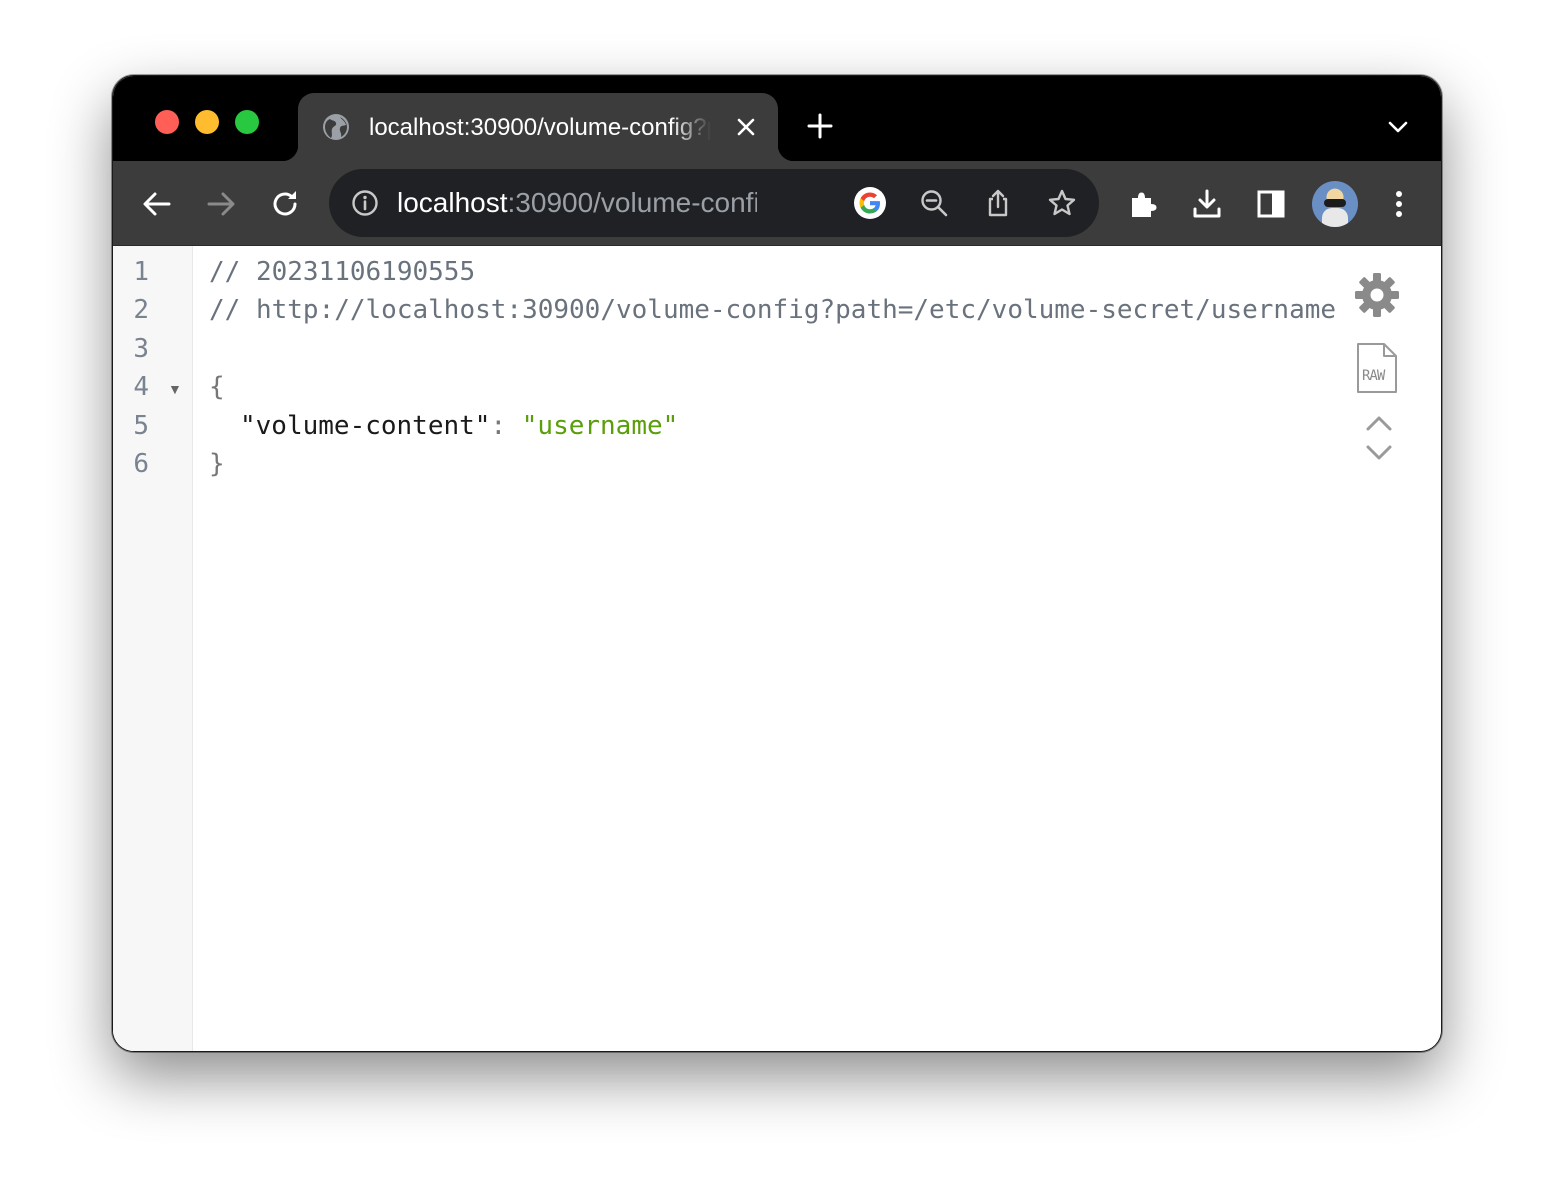  What do you see at coordinates (506, 426) in the screenshot?
I see `json-colon: :` at bounding box center [506, 426].